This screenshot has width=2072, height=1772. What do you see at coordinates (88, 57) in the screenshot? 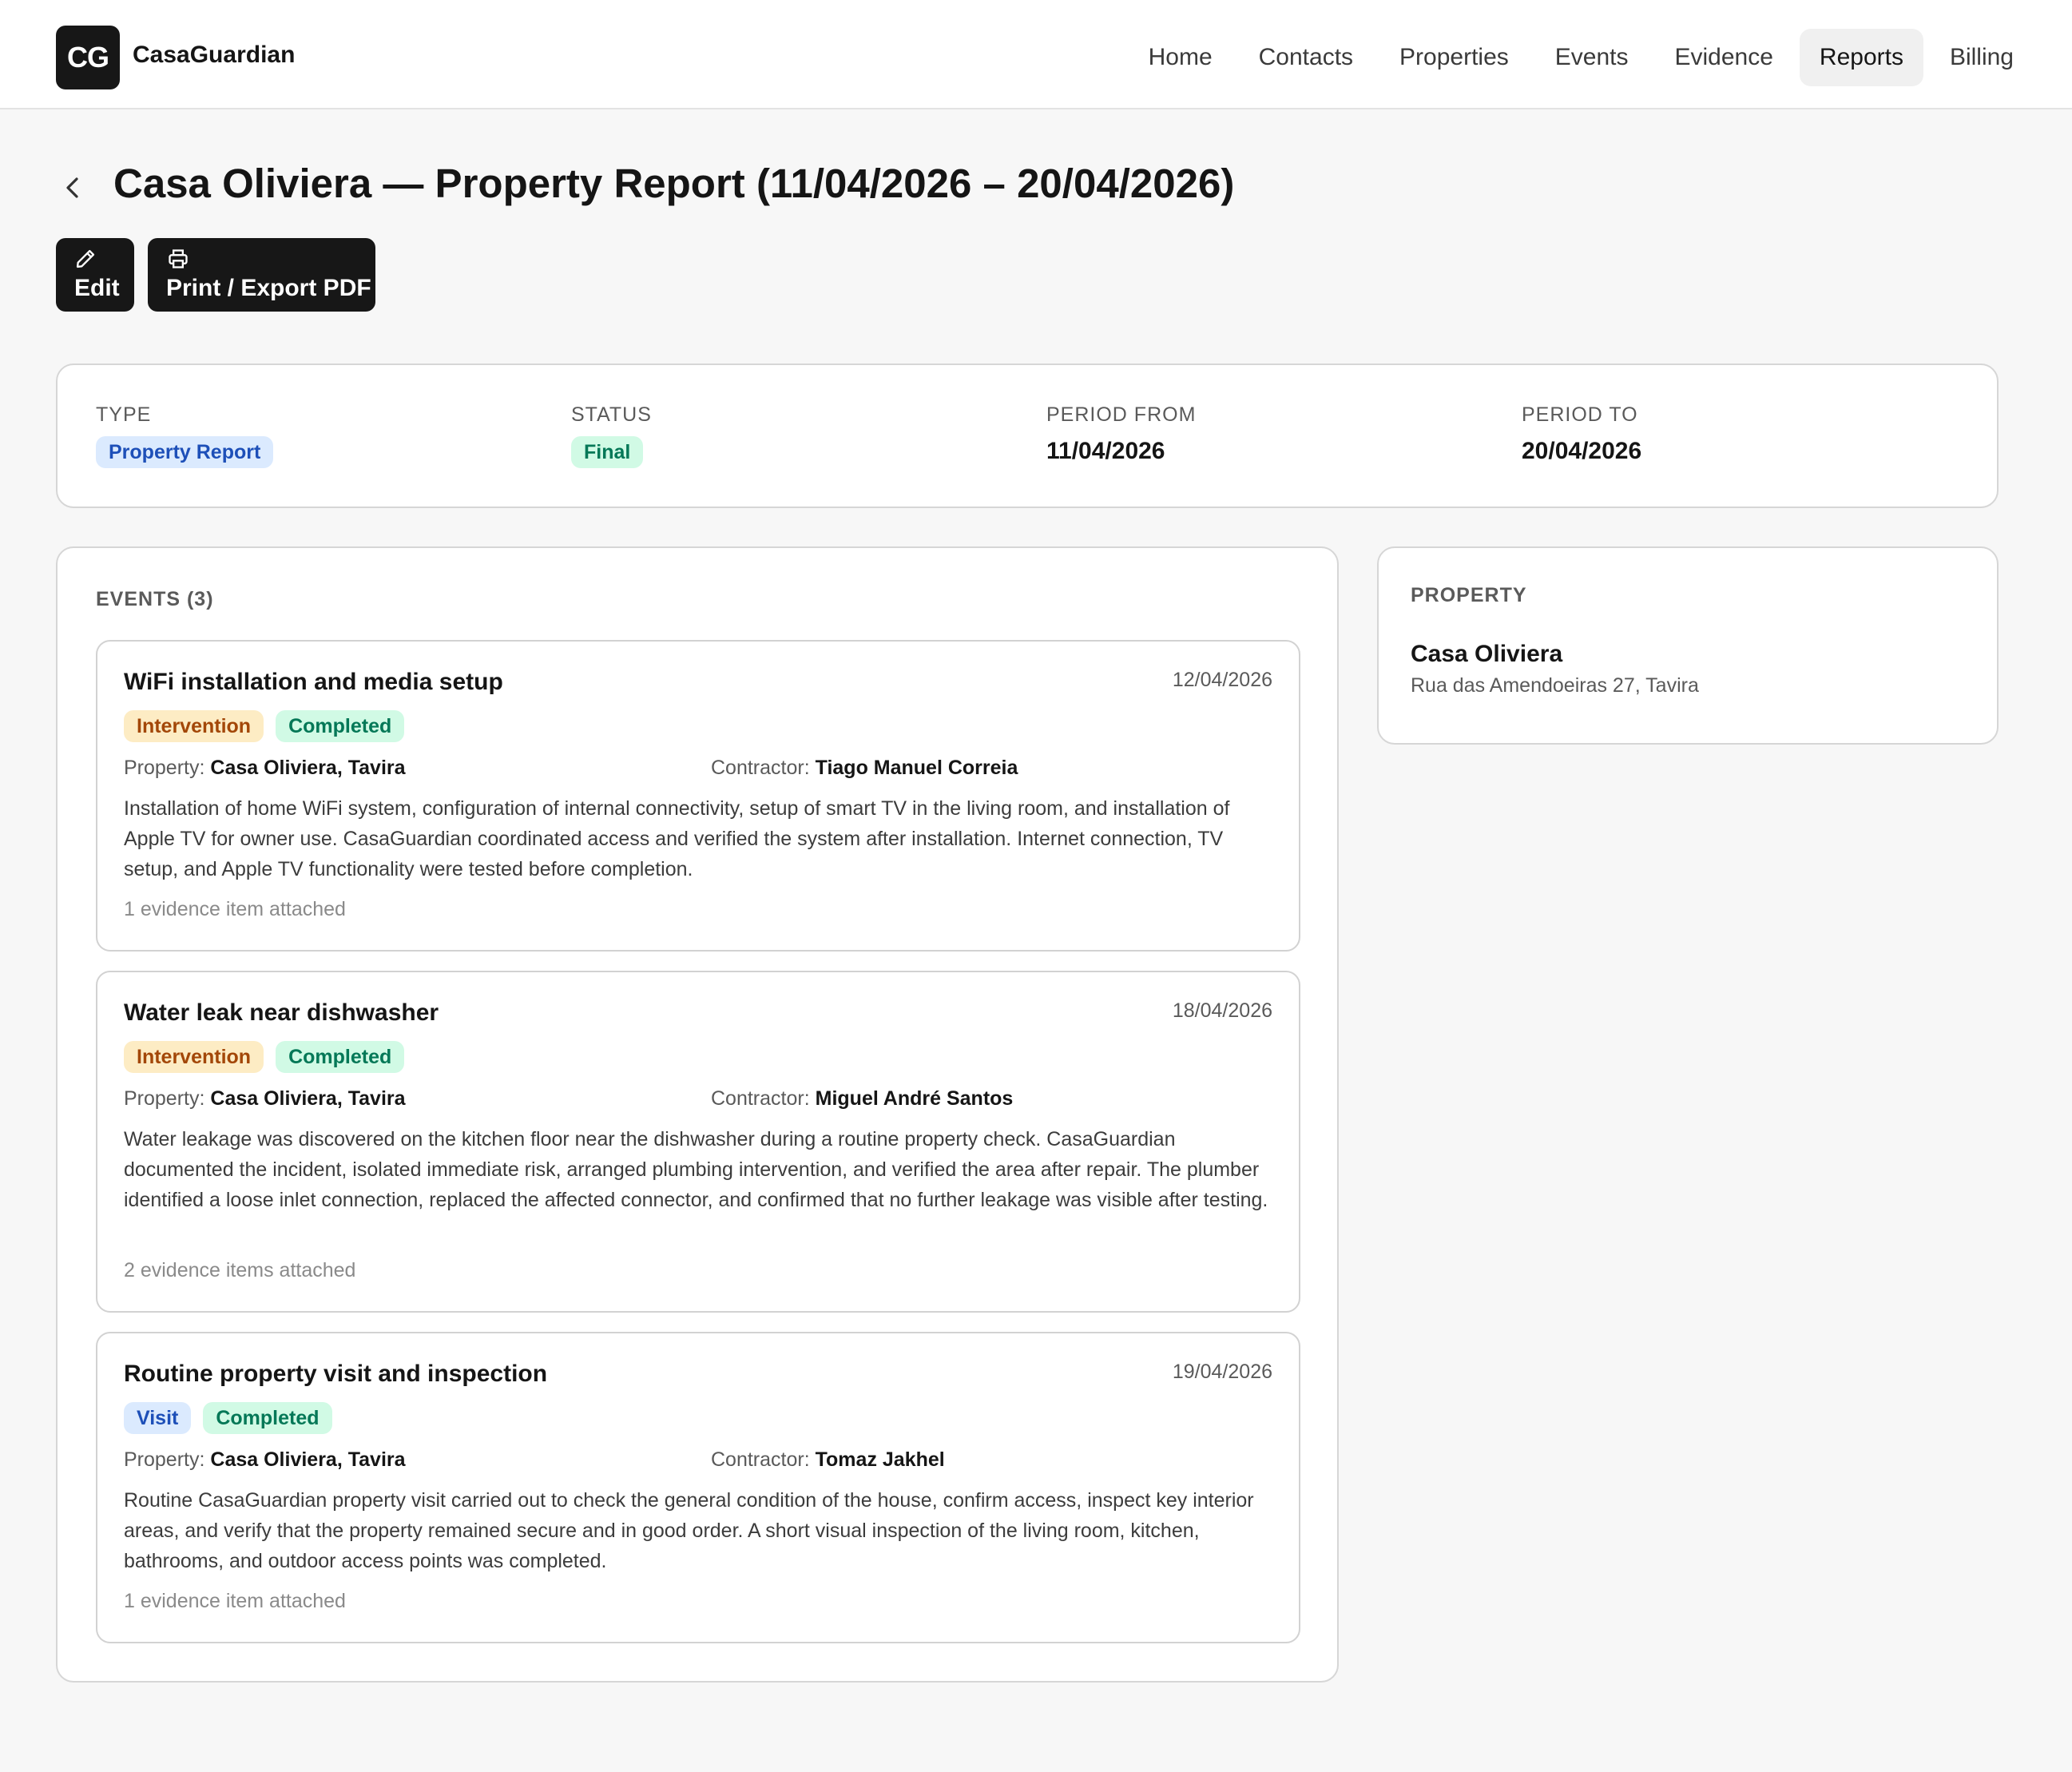
I see `logo: CG` at bounding box center [88, 57].